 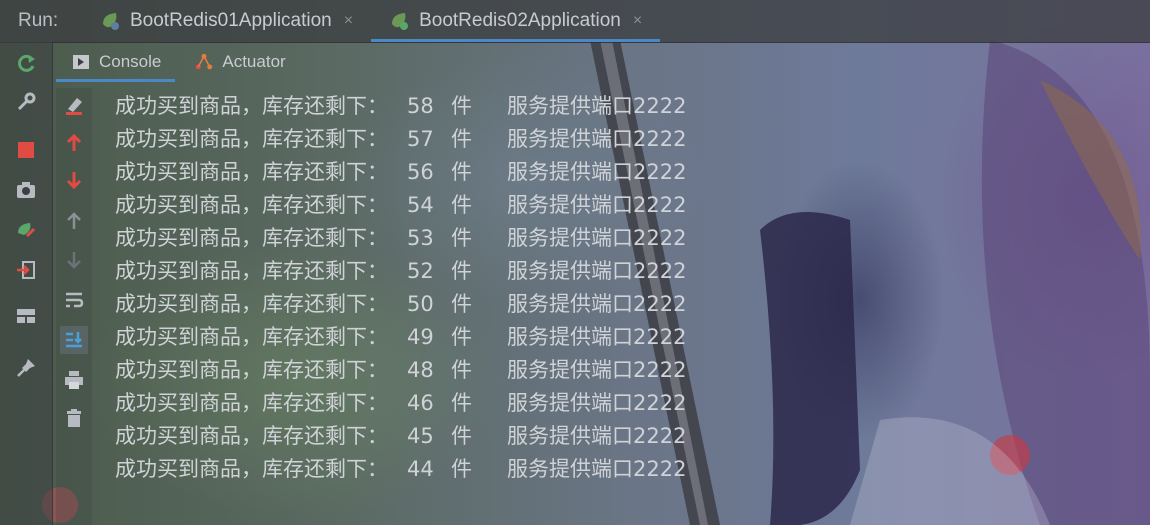 I want to click on console-line-stock: 58, so click(x=420, y=106).